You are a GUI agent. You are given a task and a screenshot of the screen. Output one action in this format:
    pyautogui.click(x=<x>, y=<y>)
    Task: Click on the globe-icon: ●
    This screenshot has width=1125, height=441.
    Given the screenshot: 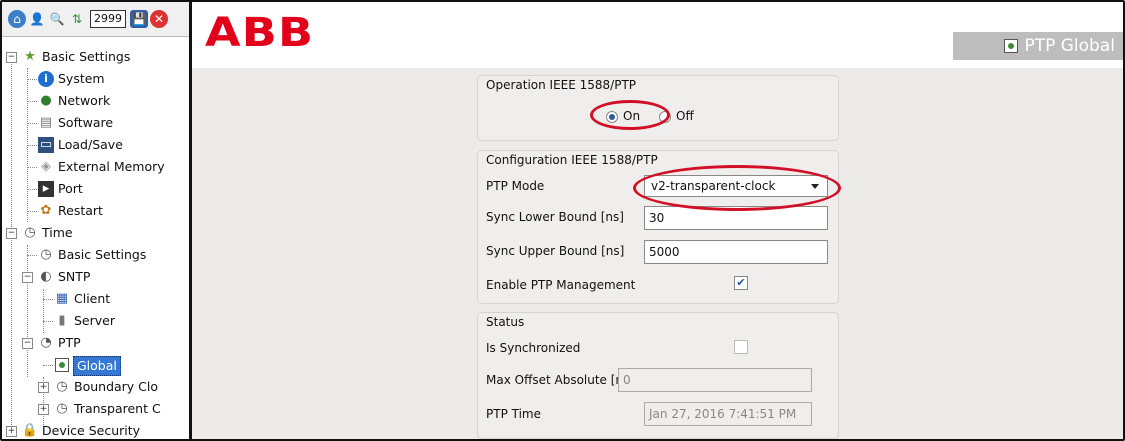 What is the action you would take?
    pyautogui.click(x=46, y=100)
    